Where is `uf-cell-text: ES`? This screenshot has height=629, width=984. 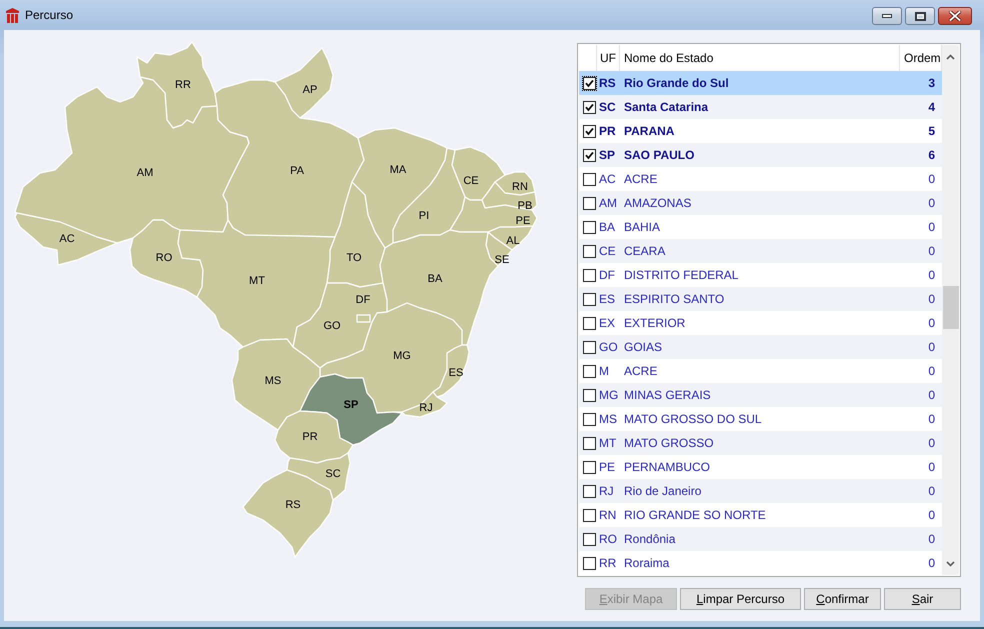 uf-cell-text: ES is located at coordinates (607, 299).